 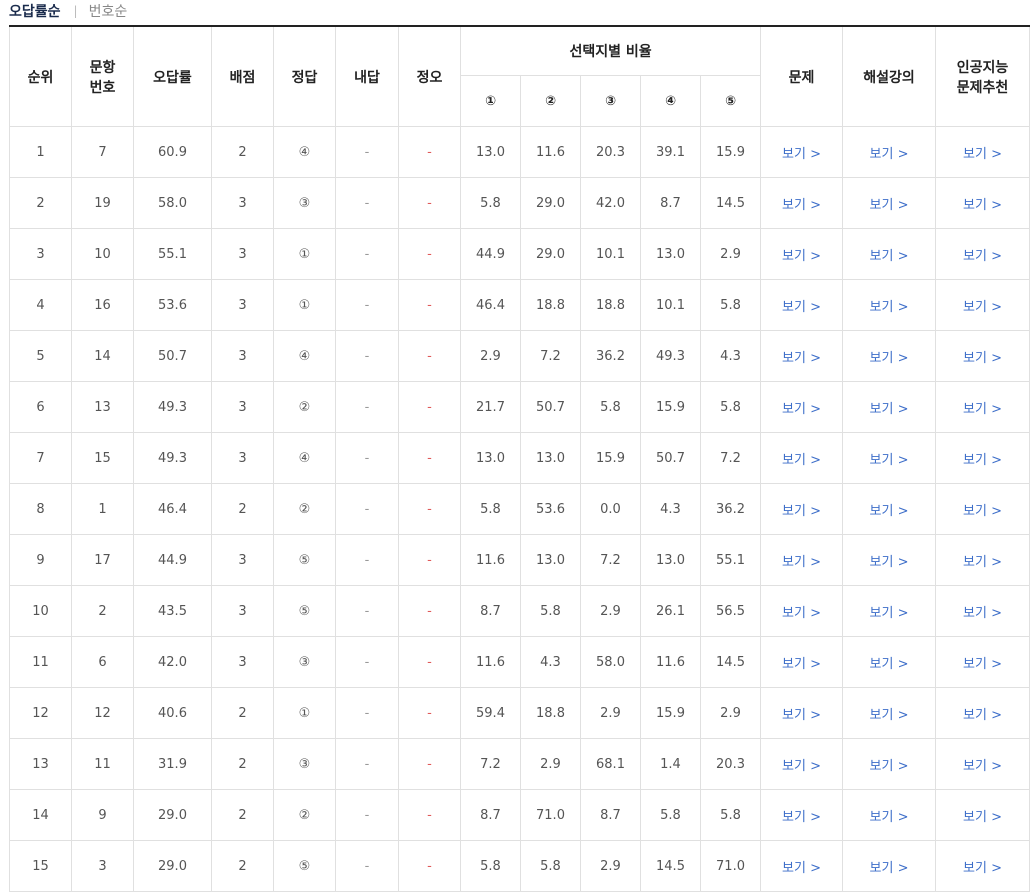 What do you see at coordinates (304, 152) in the screenshot?
I see `answer-cell: ④` at bounding box center [304, 152].